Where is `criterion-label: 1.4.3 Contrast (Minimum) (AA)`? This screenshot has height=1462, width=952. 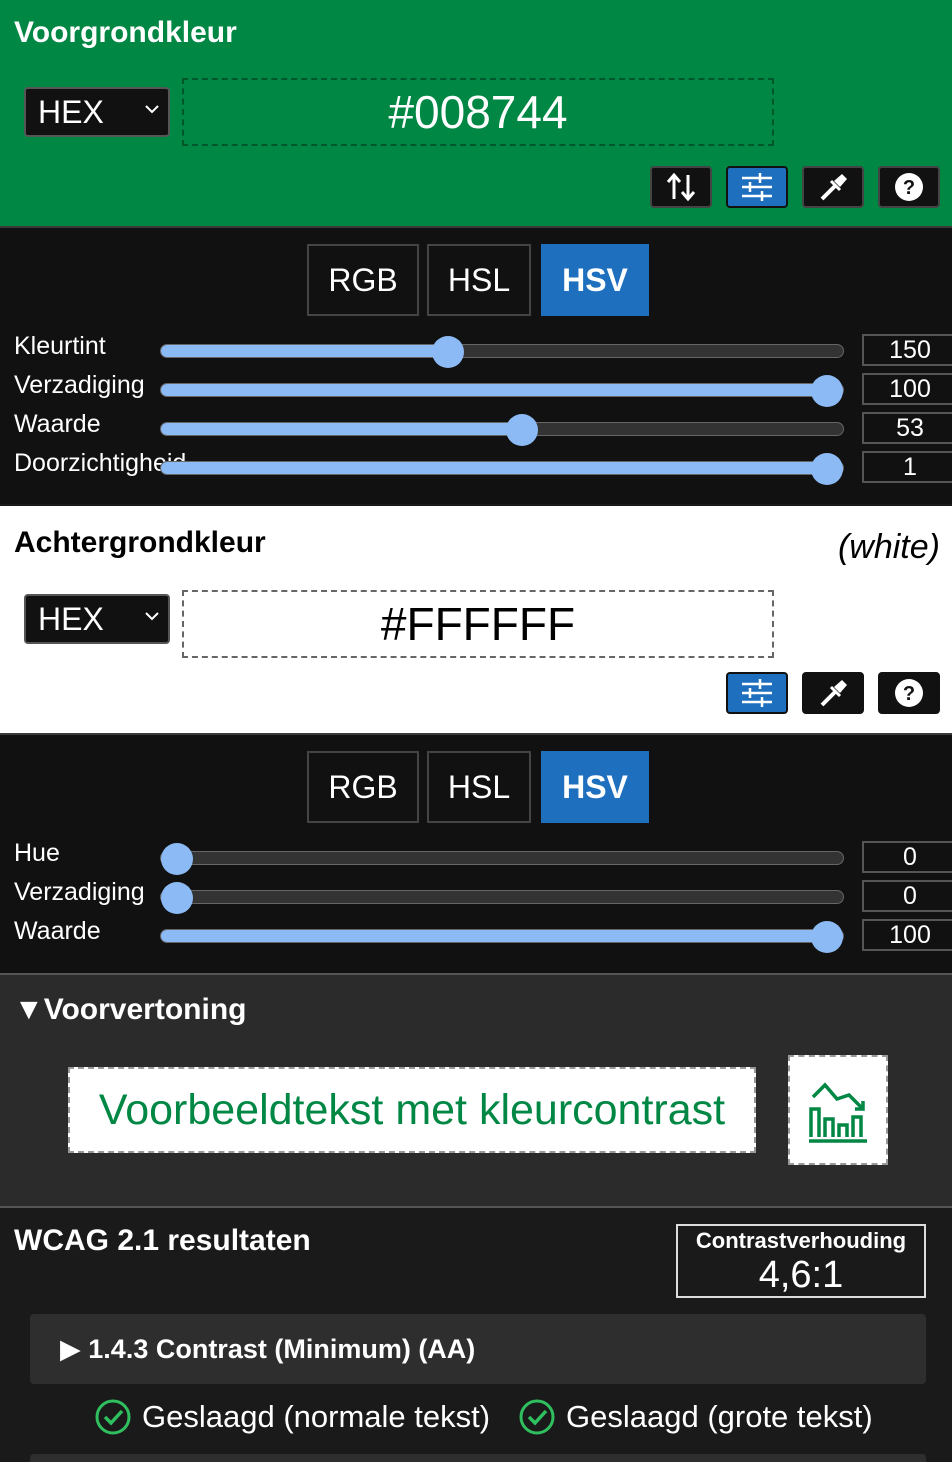 criterion-label: 1.4.3 Contrast (Minimum) (AA) is located at coordinates (282, 1349).